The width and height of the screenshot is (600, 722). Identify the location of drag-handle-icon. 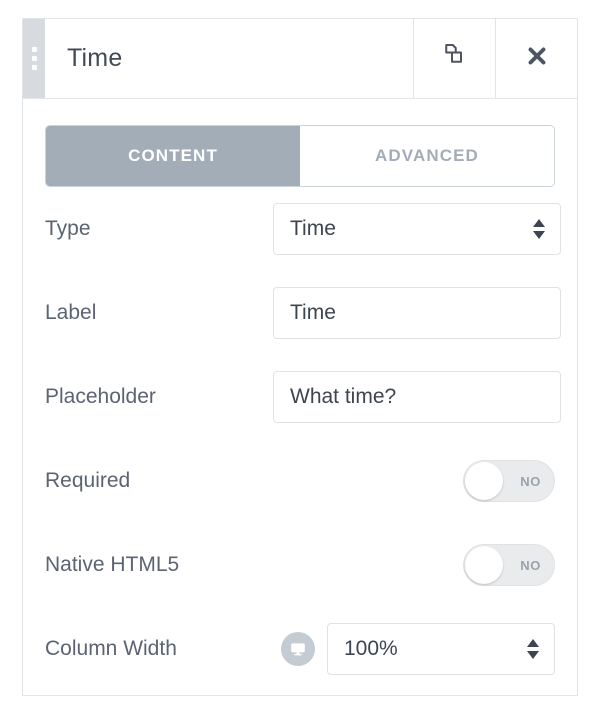
(34, 58).